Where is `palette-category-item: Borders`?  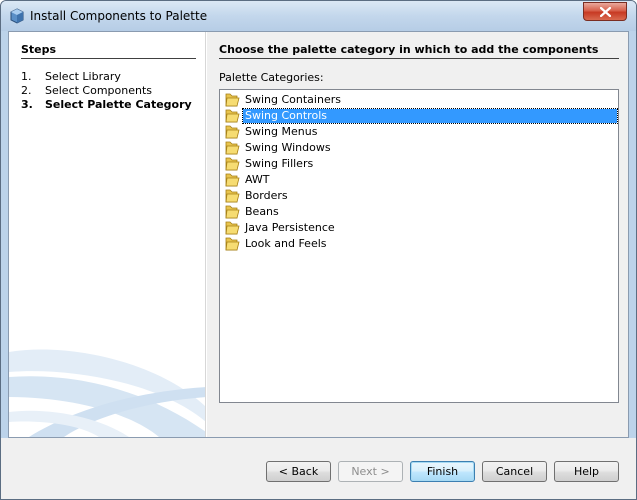
palette-category-item: Borders is located at coordinates (420, 196).